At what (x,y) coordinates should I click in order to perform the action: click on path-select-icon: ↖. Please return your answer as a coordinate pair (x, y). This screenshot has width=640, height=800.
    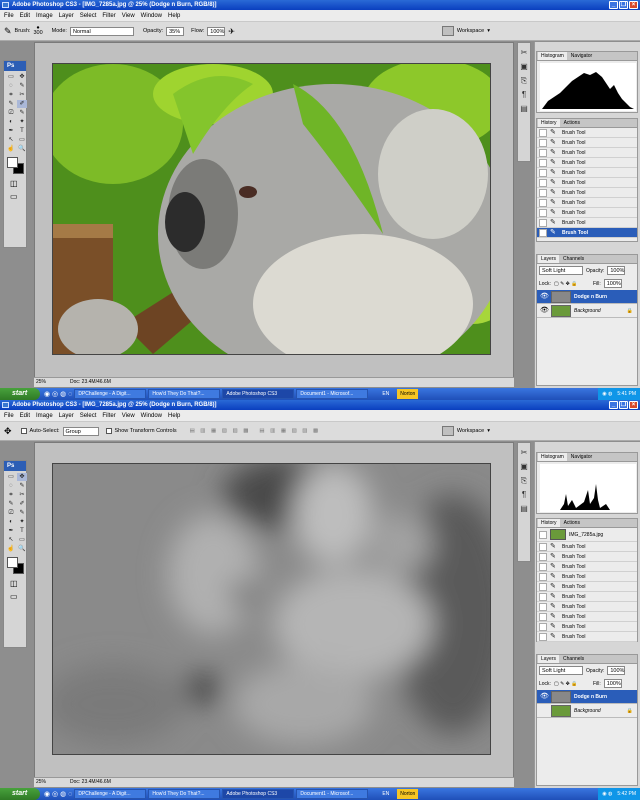
    Looking at the image, I should click on (11, 140).